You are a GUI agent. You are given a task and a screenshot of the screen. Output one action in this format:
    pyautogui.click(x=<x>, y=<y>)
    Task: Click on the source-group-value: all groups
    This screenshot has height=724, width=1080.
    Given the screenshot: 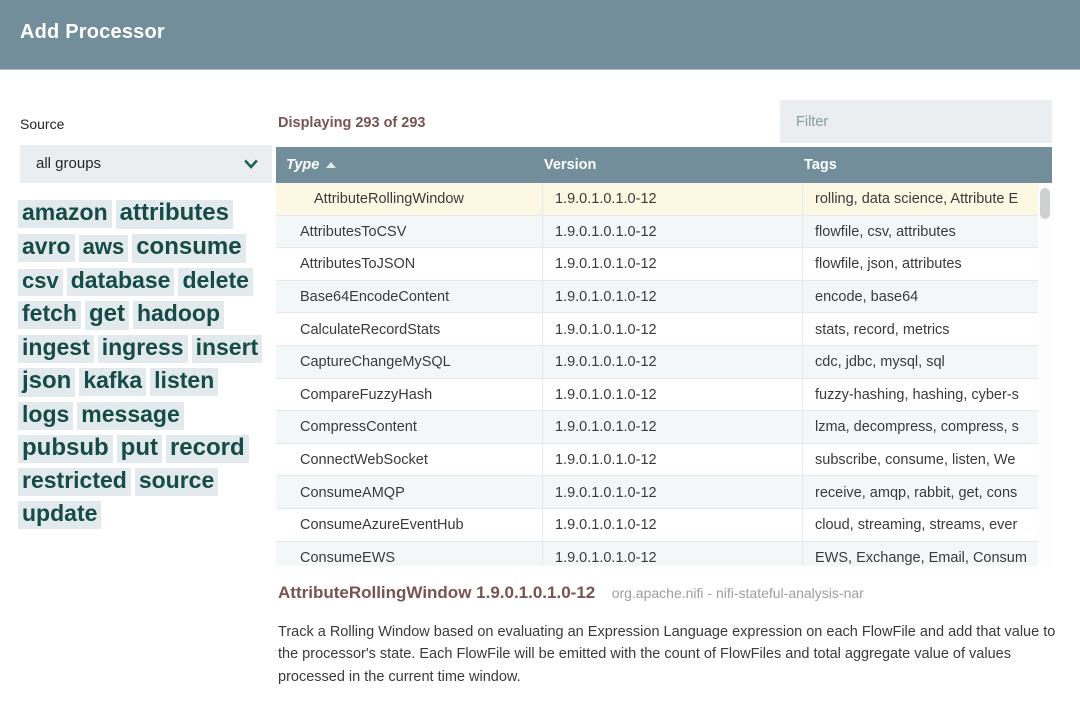 What is the action you would take?
    pyautogui.click(x=69, y=163)
    